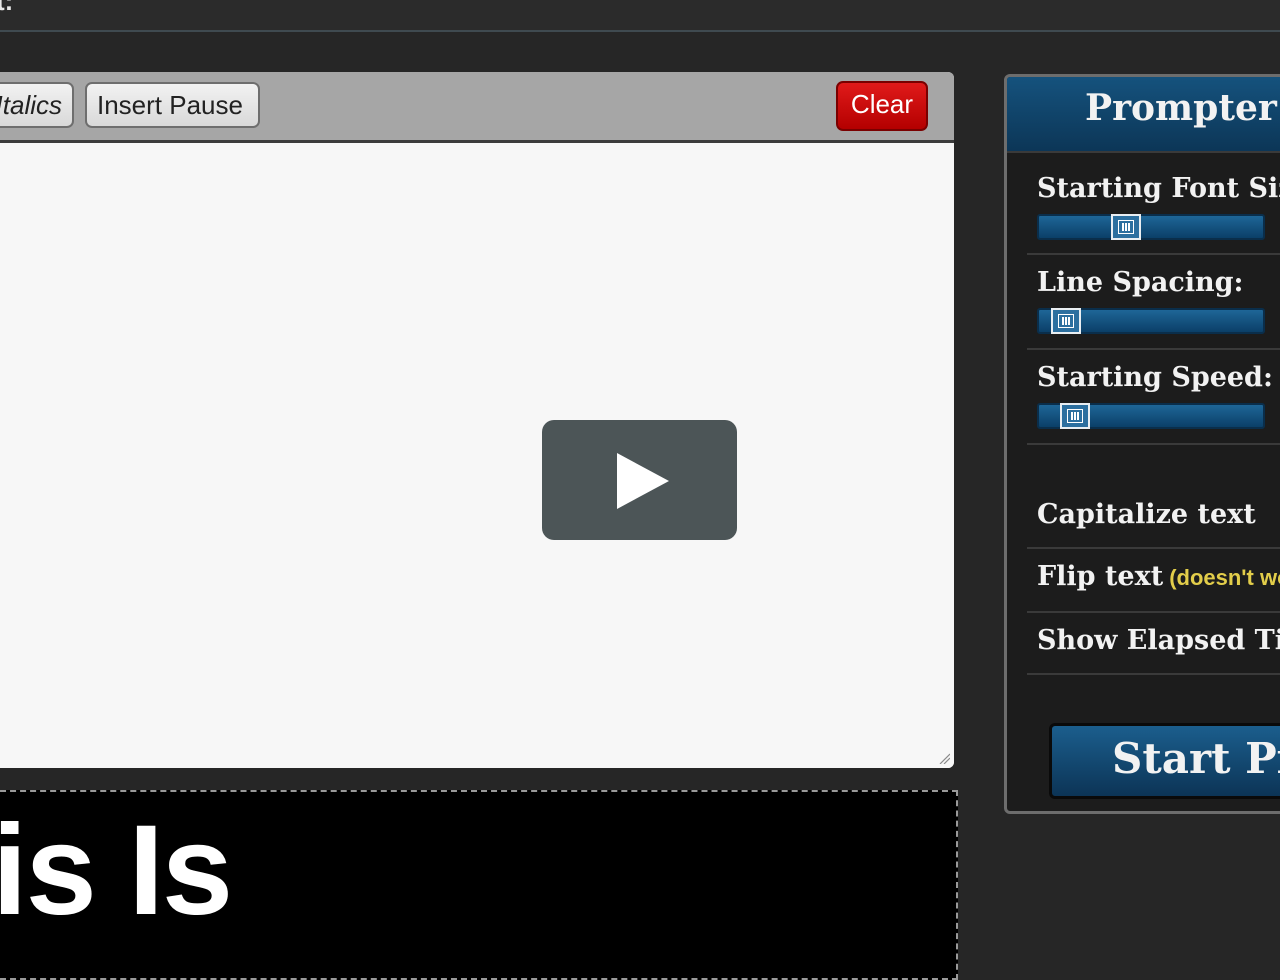 The width and height of the screenshot is (1280, 980). I want to click on video-play-button, so click(639, 480).